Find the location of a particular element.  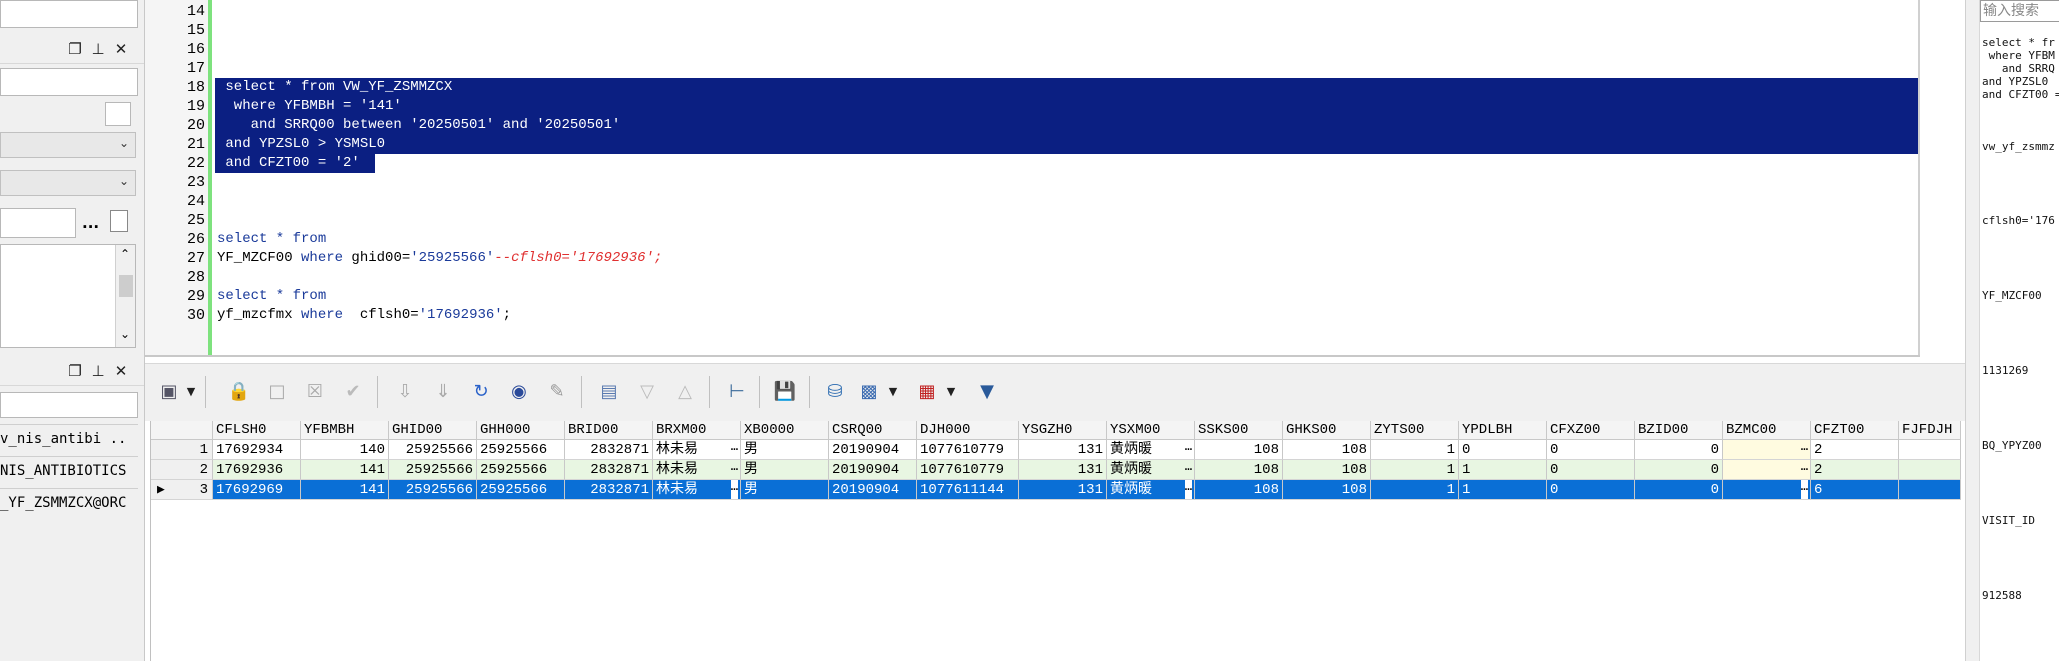

table-cell: 17692969 is located at coordinates (257, 490).